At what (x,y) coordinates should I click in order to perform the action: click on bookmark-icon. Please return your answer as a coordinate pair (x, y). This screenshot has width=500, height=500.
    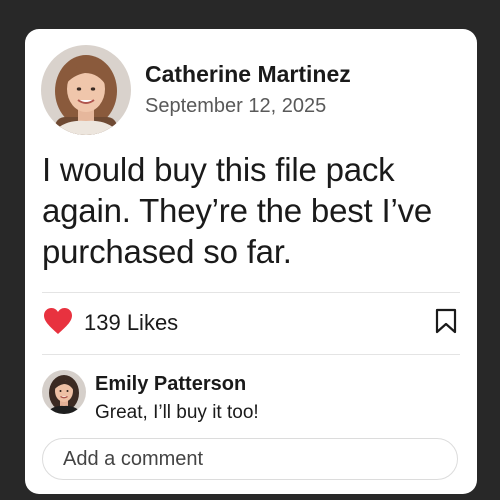
    Looking at the image, I should click on (446, 323).